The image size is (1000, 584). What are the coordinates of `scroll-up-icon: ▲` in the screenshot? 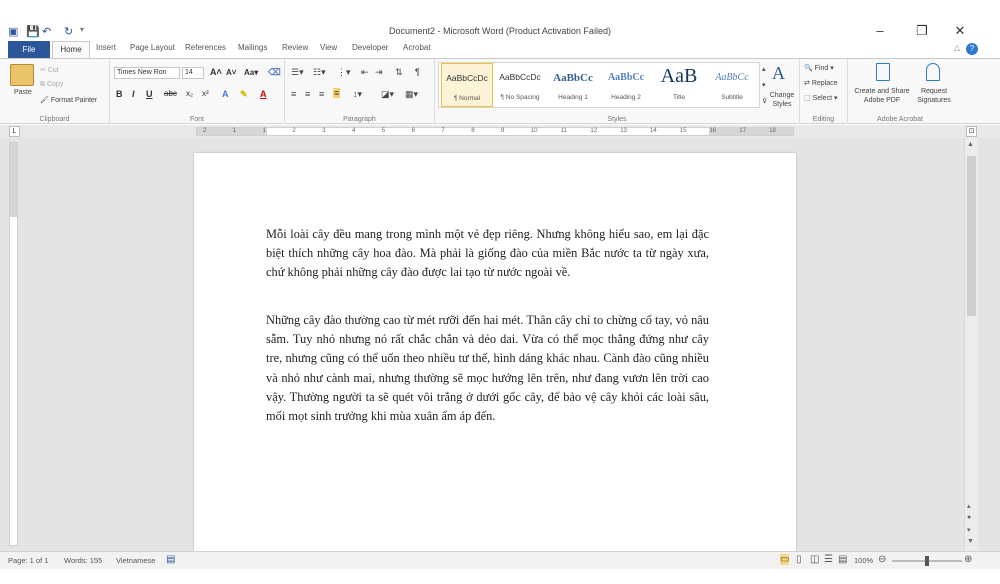 It's located at (970, 144).